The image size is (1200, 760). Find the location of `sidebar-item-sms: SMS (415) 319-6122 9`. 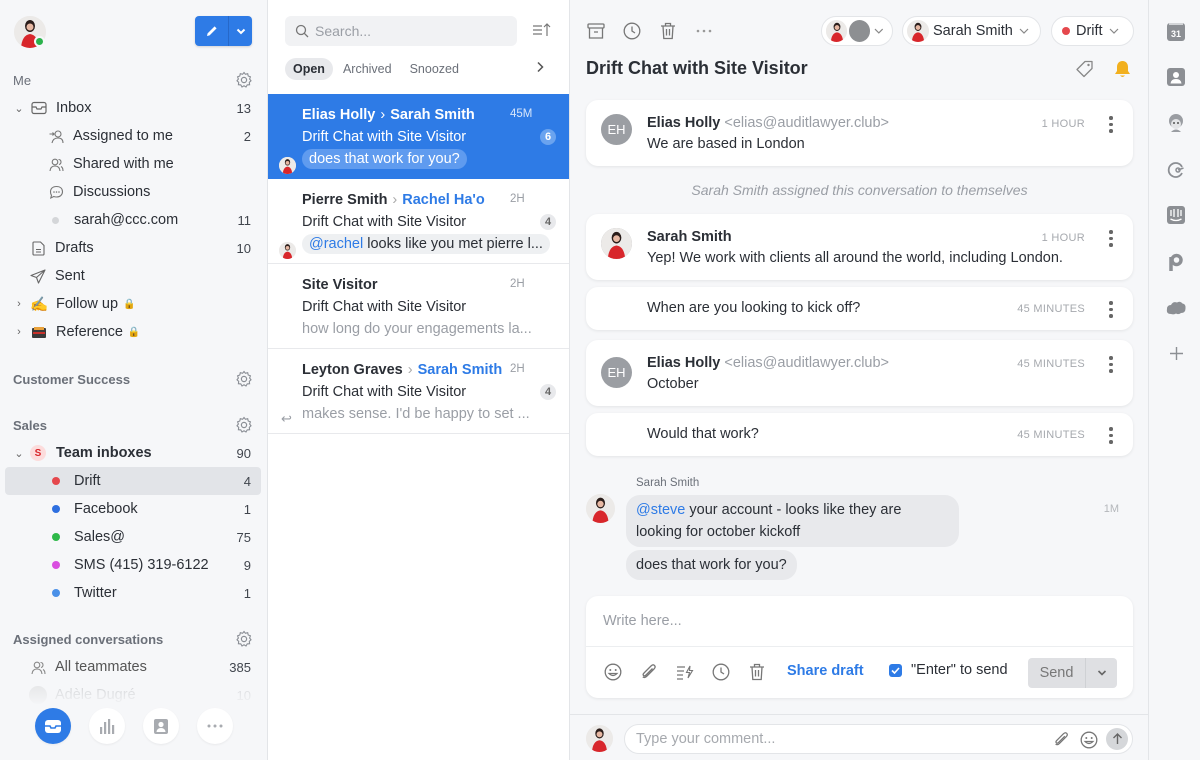

sidebar-item-sms: SMS (415) 319-6122 9 is located at coordinates (133, 565).